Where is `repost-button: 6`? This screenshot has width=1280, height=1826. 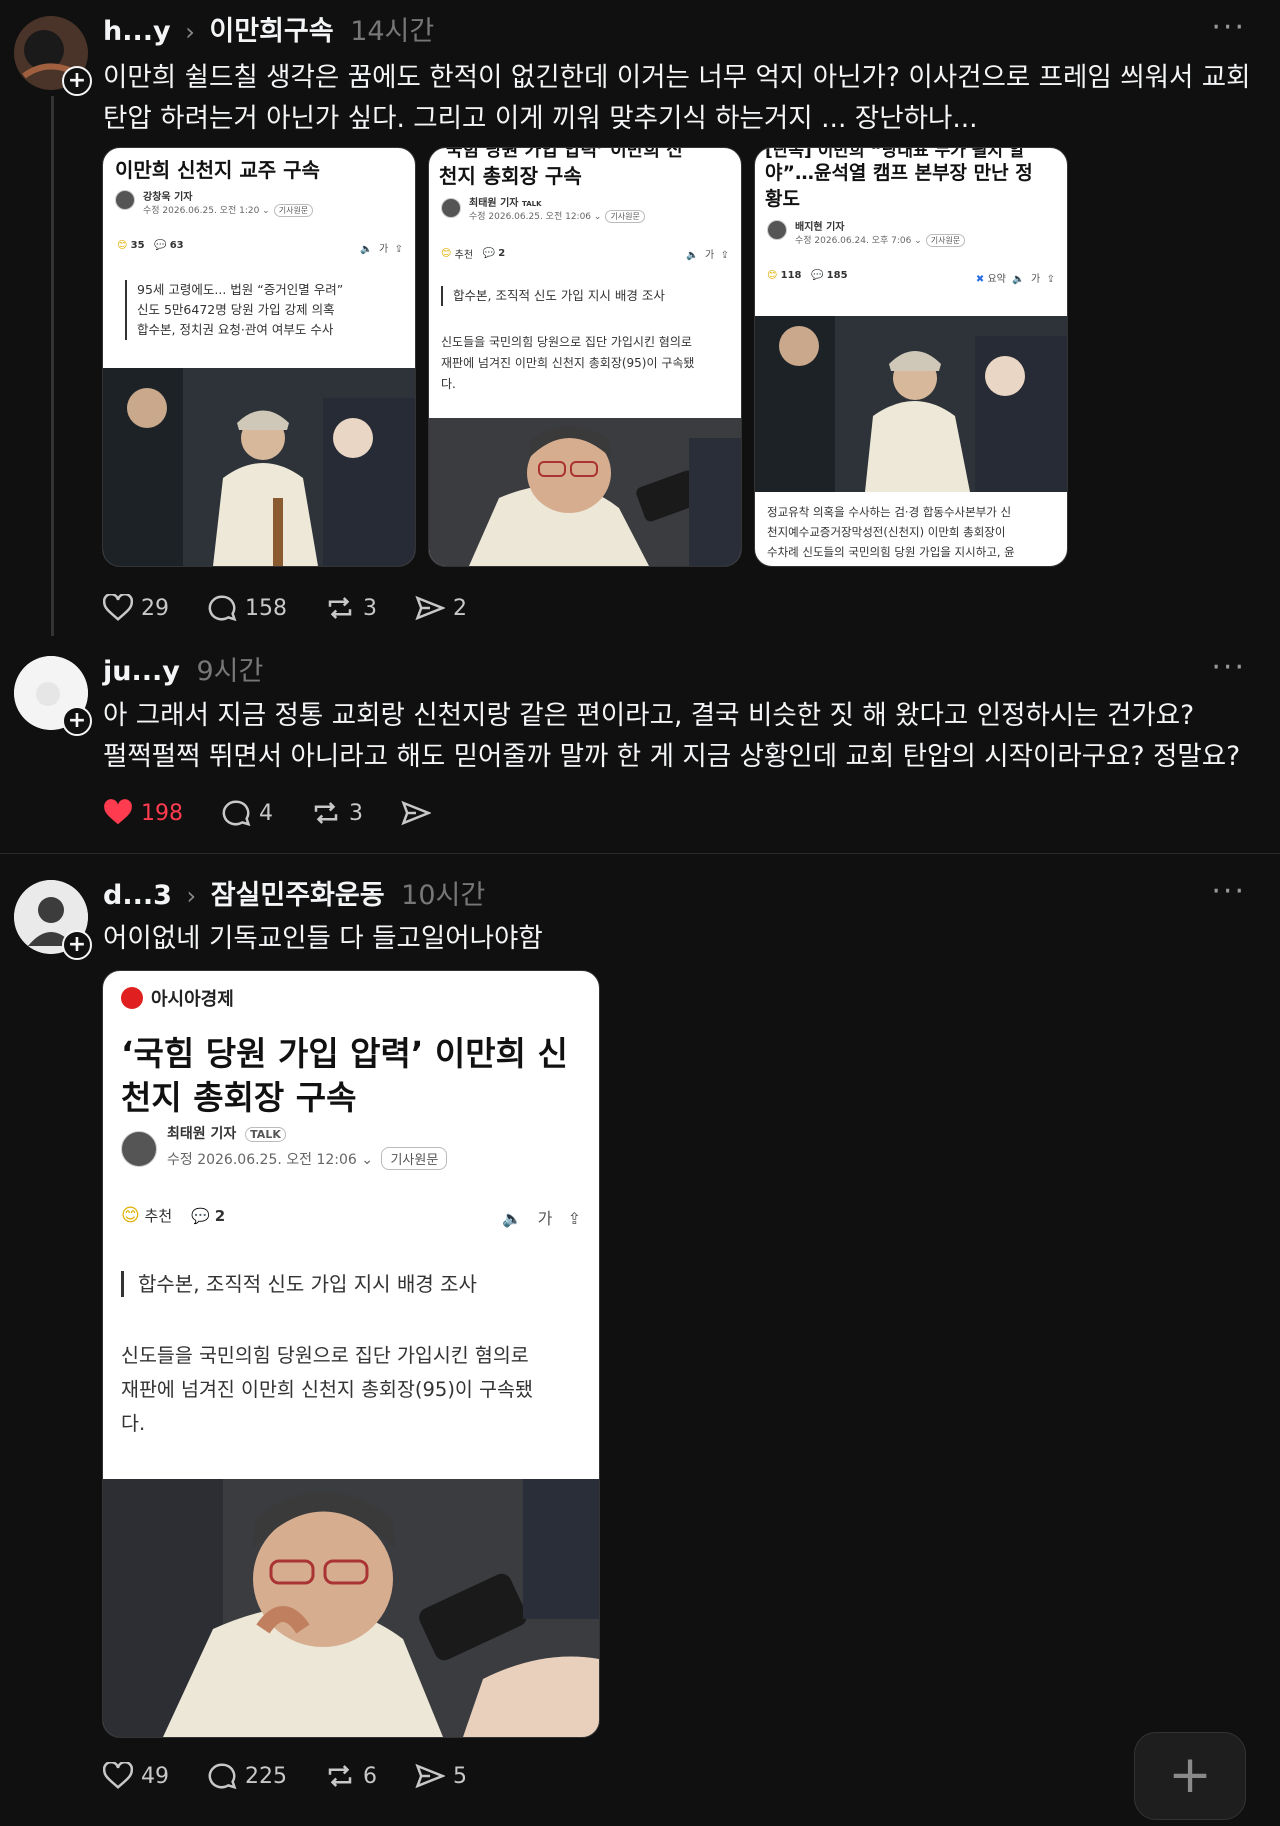 repost-button: 6 is located at coordinates (351, 1776).